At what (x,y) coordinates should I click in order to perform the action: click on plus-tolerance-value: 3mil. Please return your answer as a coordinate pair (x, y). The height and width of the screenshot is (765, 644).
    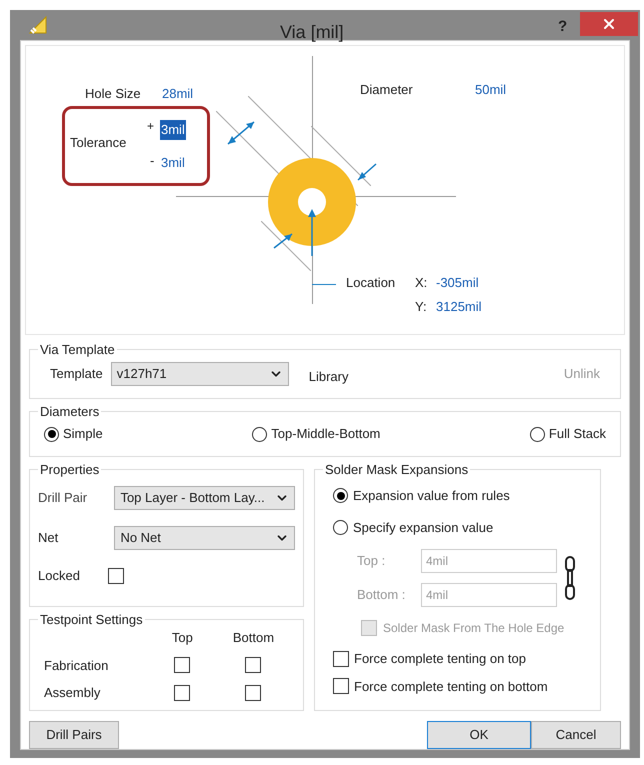
    Looking at the image, I should click on (173, 130).